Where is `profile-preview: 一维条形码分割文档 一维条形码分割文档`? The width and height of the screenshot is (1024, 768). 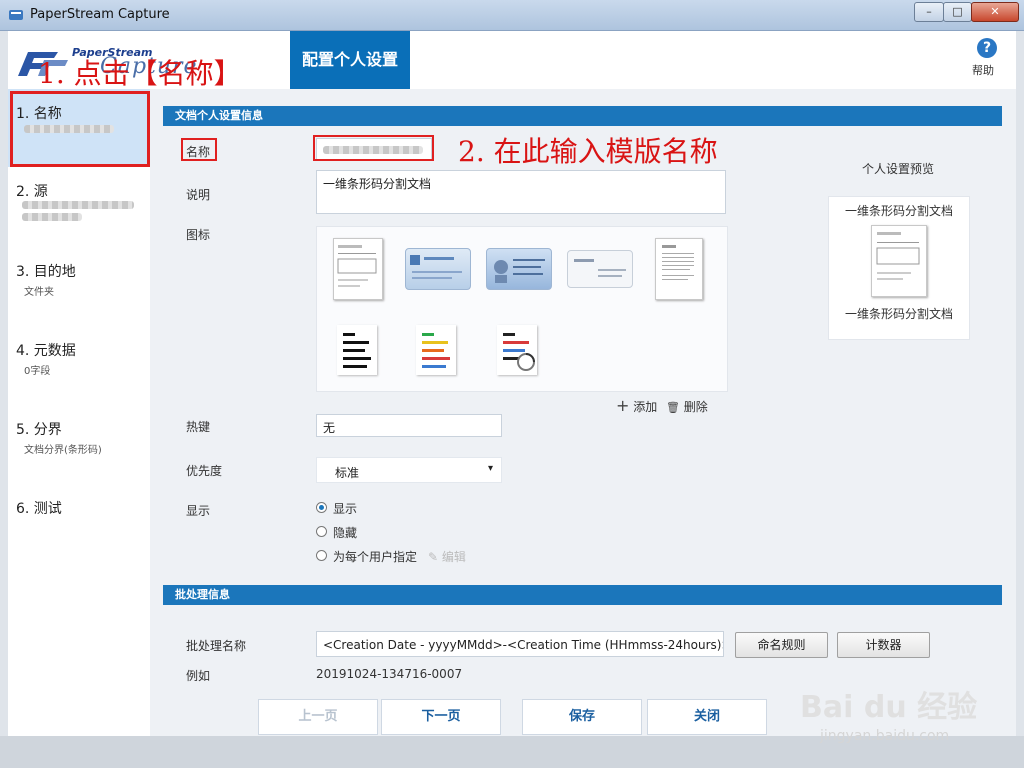
profile-preview: 一维条形码分割文档 一维条形码分割文档 is located at coordinates (899, 268).